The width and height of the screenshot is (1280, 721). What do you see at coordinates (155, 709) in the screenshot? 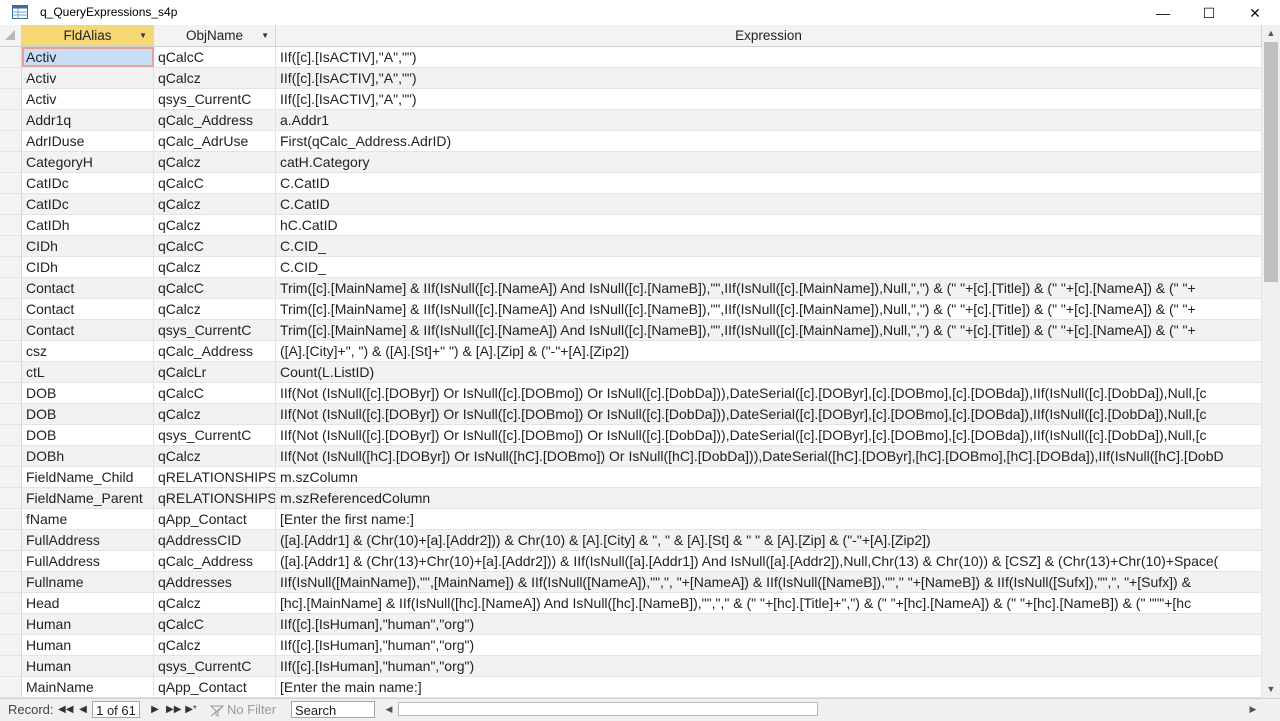
I see `next-record-icon: ▶` at bounding box center [155, 709].